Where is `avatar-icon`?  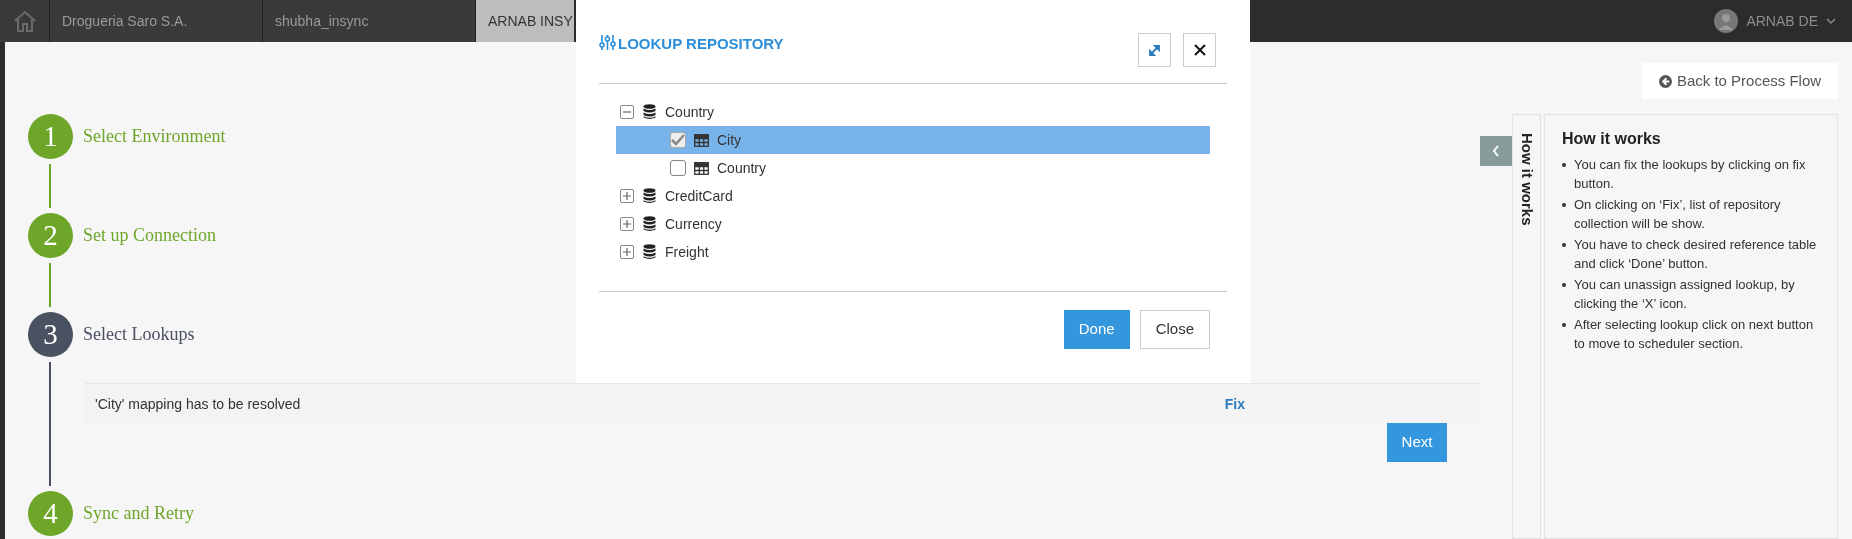
avatar-icon is located at coordinates (1726, 21).